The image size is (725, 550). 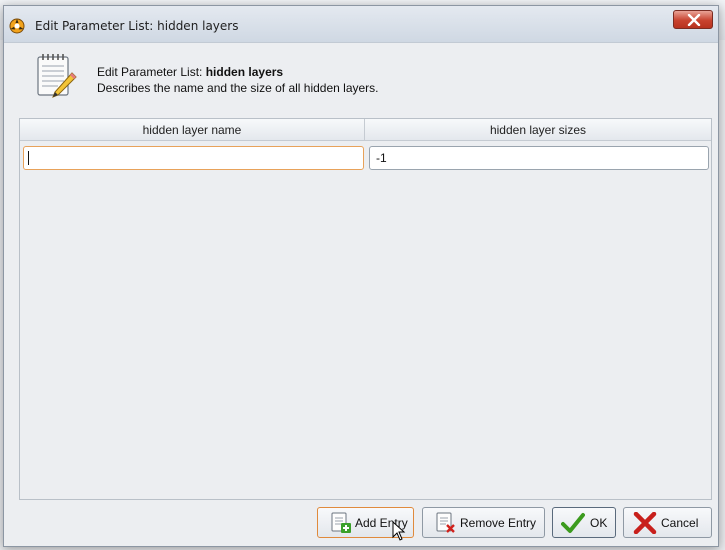 I want to click on hidden-layer-name-input, so click(x=193, y=158).